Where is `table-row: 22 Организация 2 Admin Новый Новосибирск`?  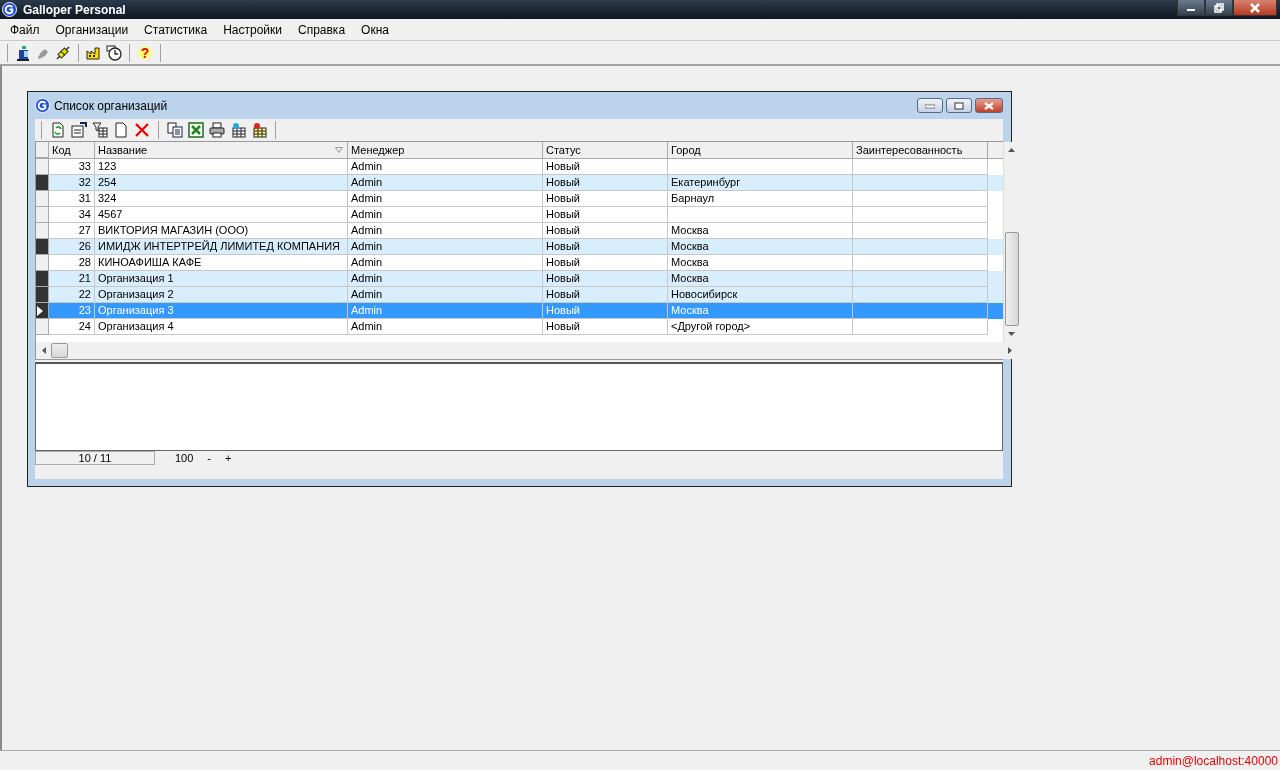
table-row: 22 Организация 2 Admin Новый Новосибирск is located at coordinates (519, 295).